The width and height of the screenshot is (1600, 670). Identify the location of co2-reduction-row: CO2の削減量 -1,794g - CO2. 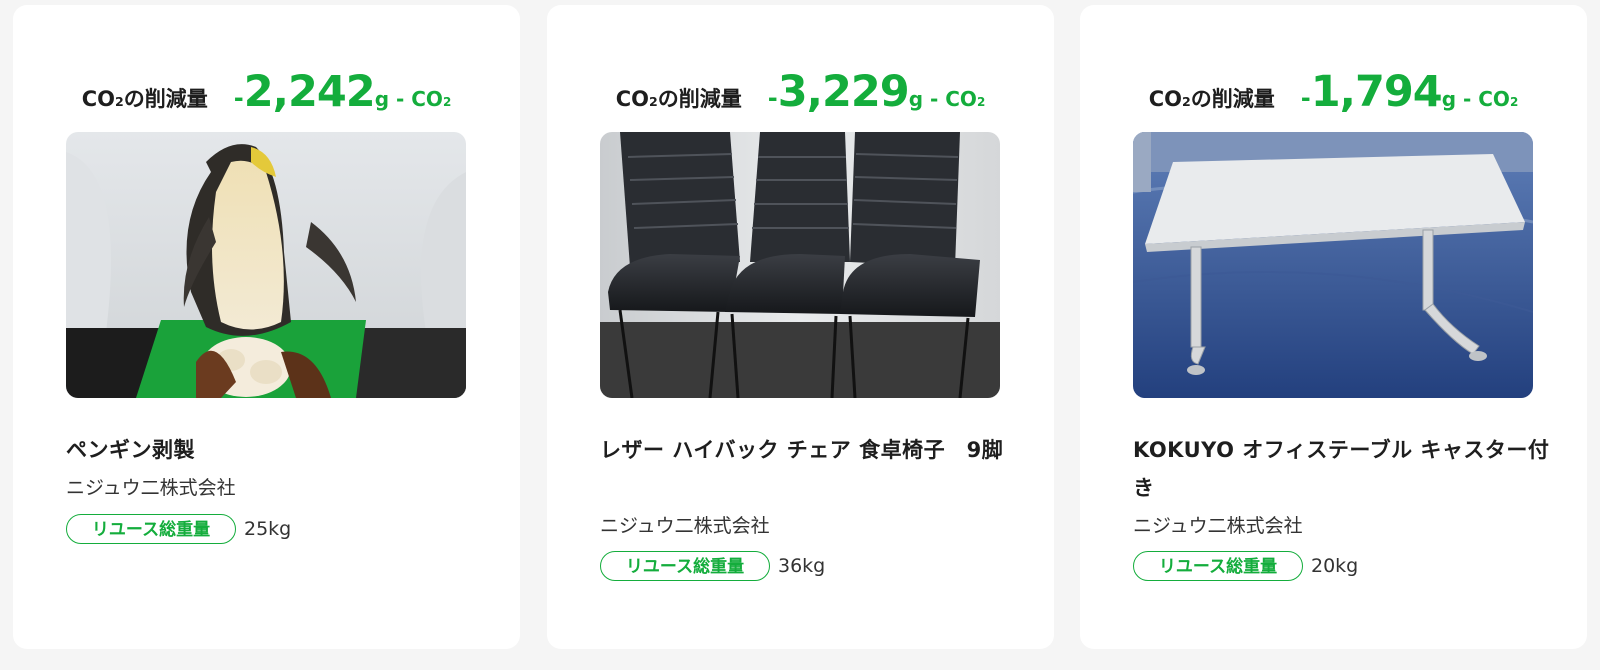
(1333, 92).